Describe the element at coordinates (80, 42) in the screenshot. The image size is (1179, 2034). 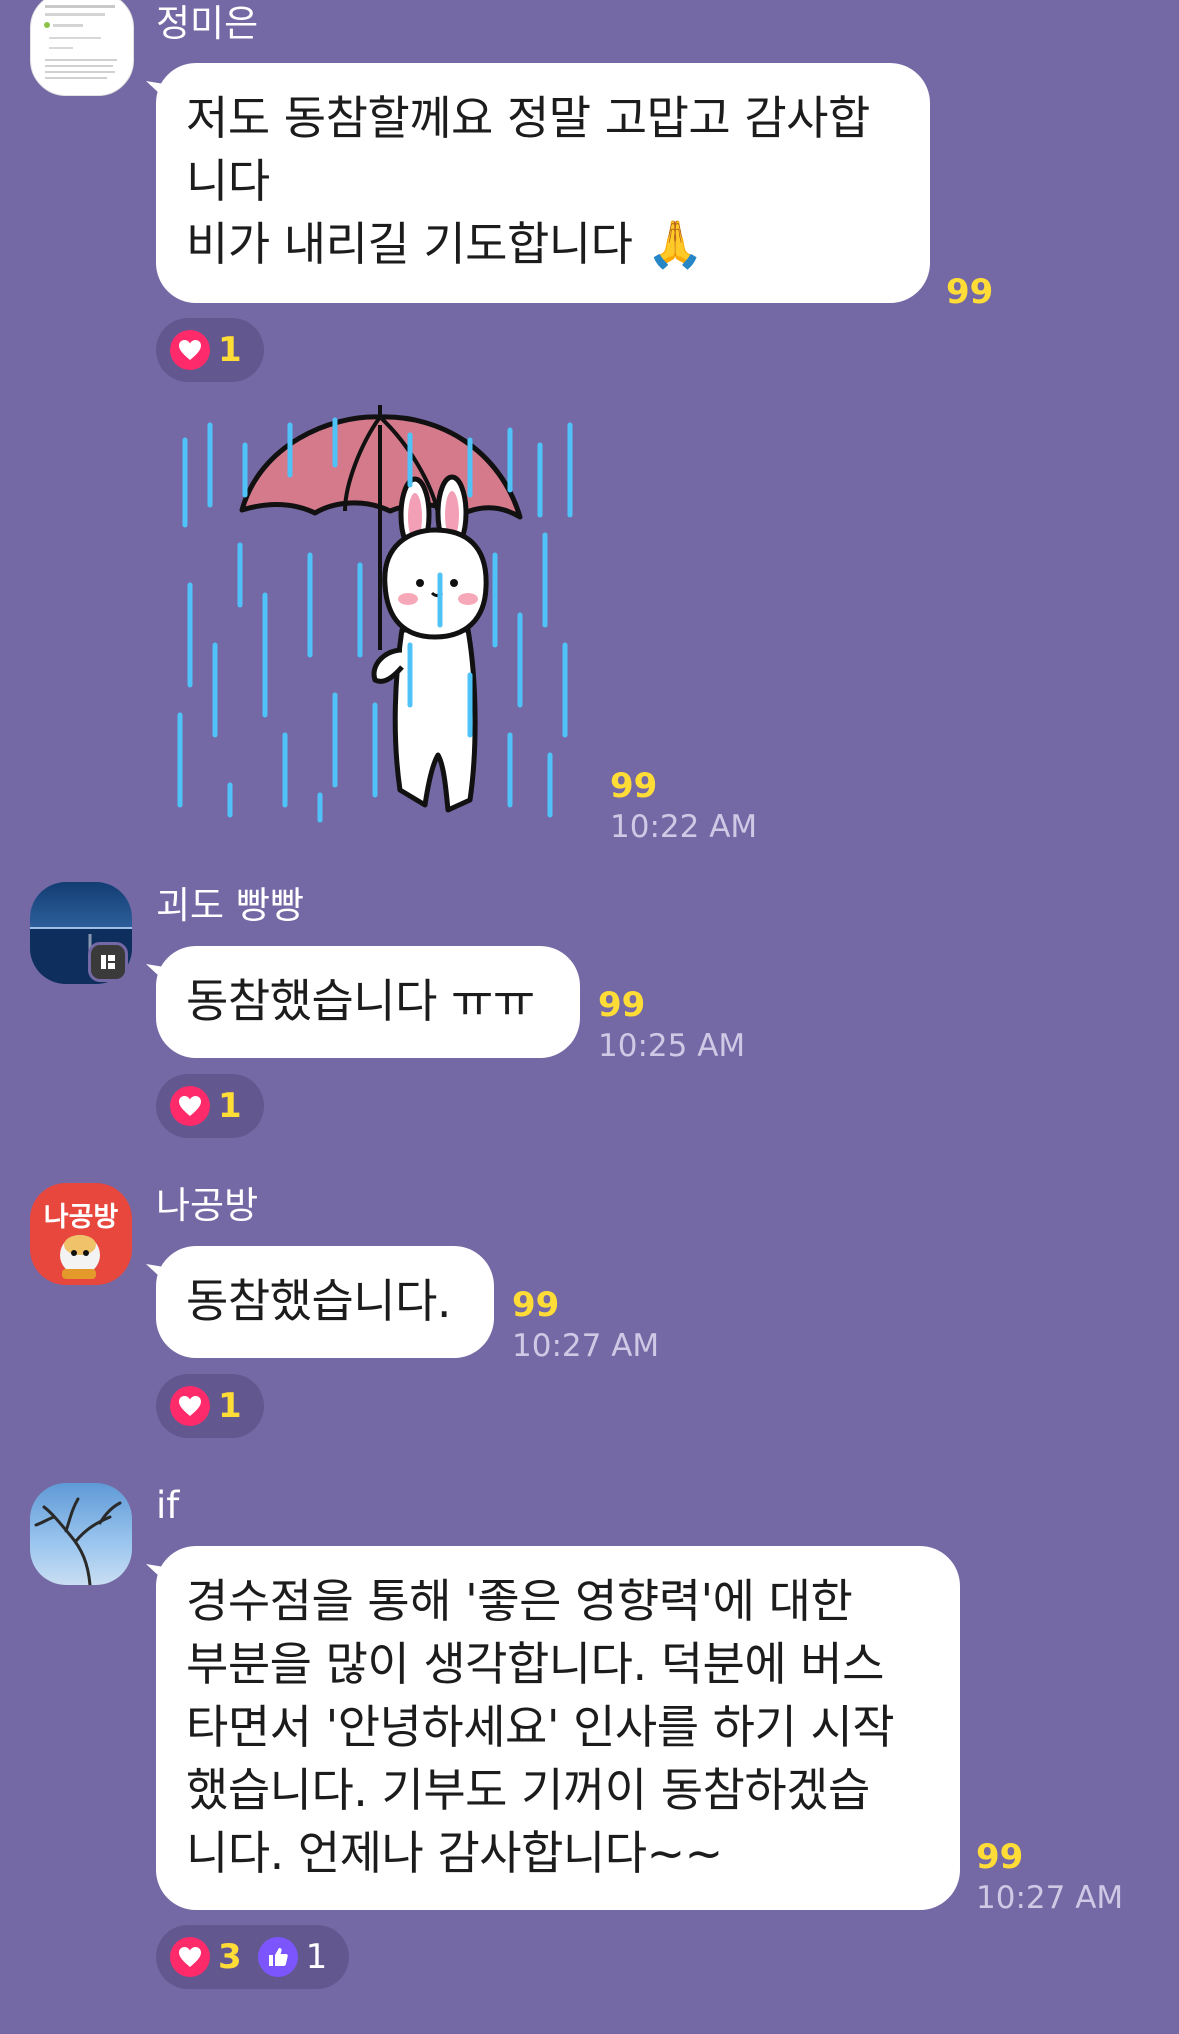
I see `document-thumbnail-icon` at that location.